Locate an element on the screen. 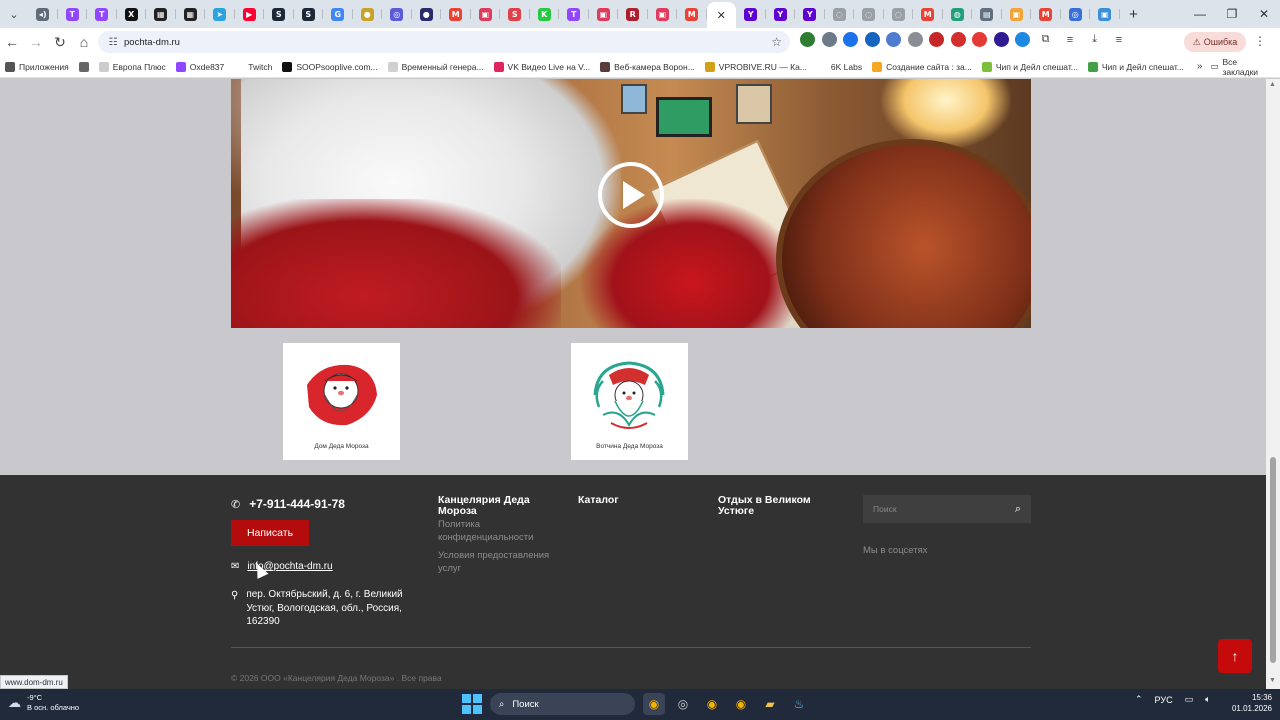 This screenshot has height=720, width=1280. scroll-thumb is located at coordinates (1273, 560).